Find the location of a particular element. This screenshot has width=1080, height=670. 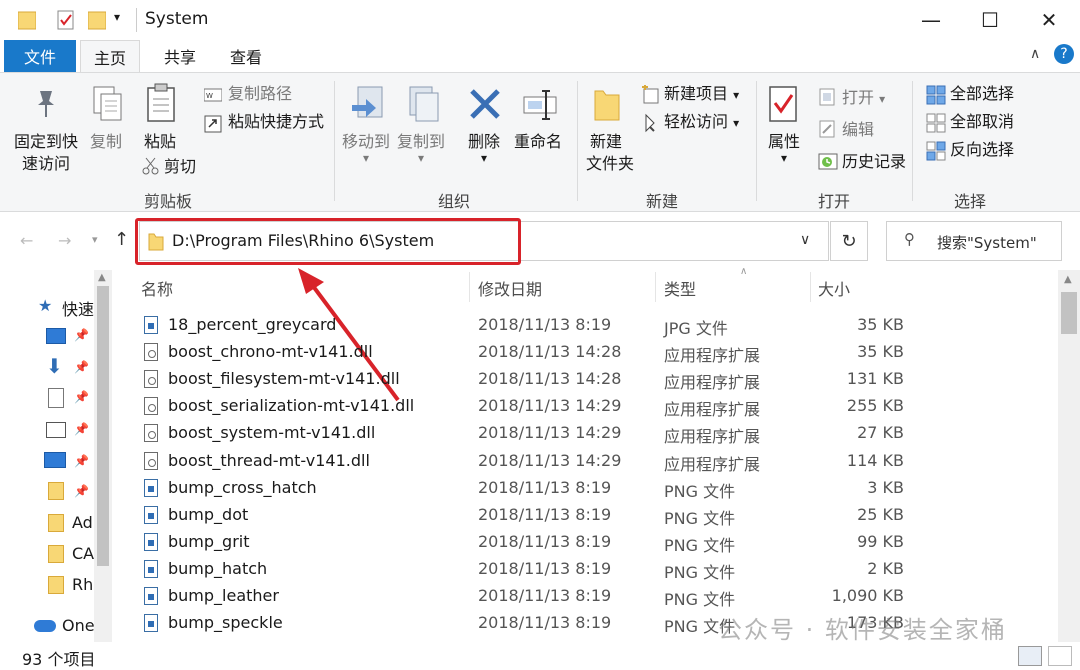

move-to-dropdown-icon: ▾ is located at coordinates (366, 158).